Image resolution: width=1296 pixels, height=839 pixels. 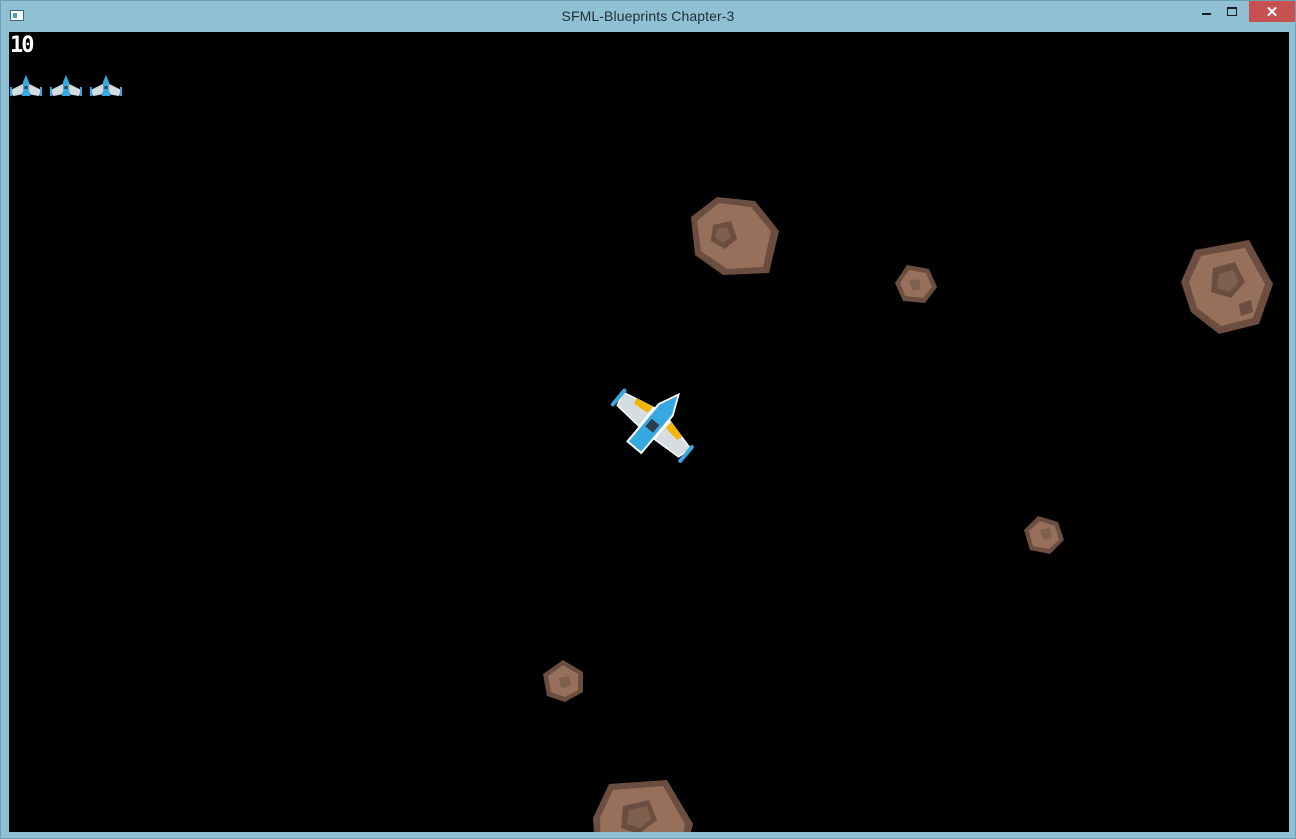 I want to click on maximize-button, so click(x=1232, y=11).